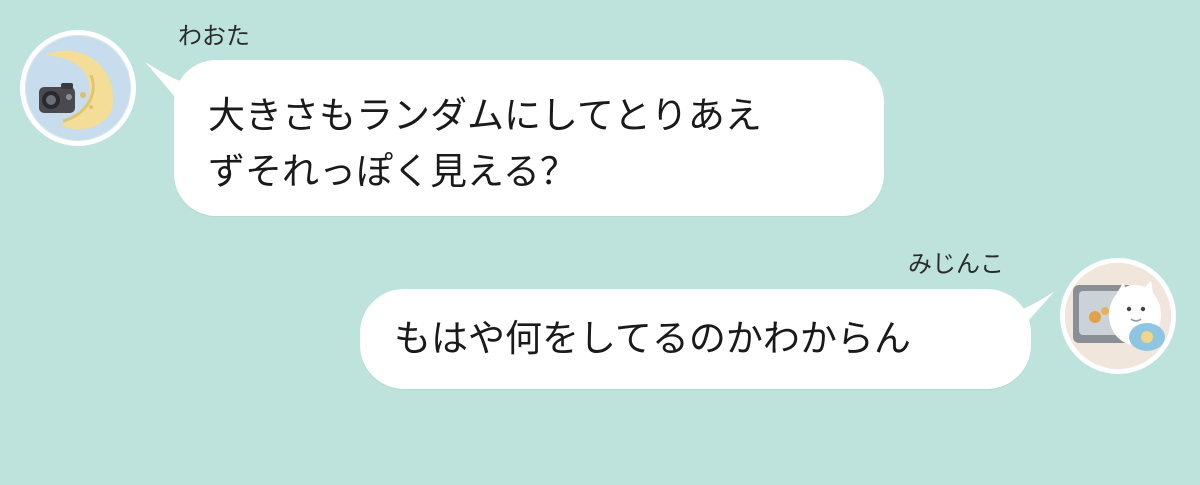 Image resolution: width=1200 pixels, height=485 pixels. I want to click on moon-camera-avatar-icon, so click(78, 88).